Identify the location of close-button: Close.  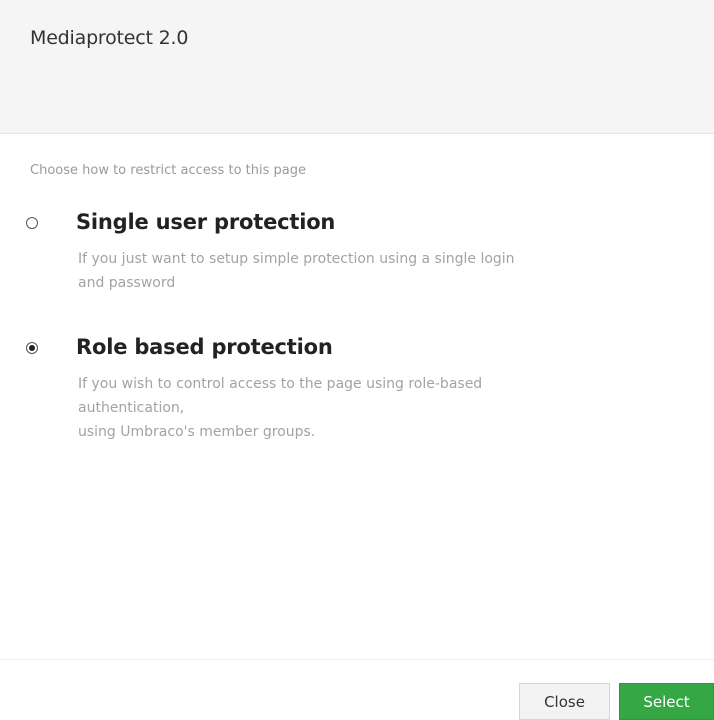
(564, 701).